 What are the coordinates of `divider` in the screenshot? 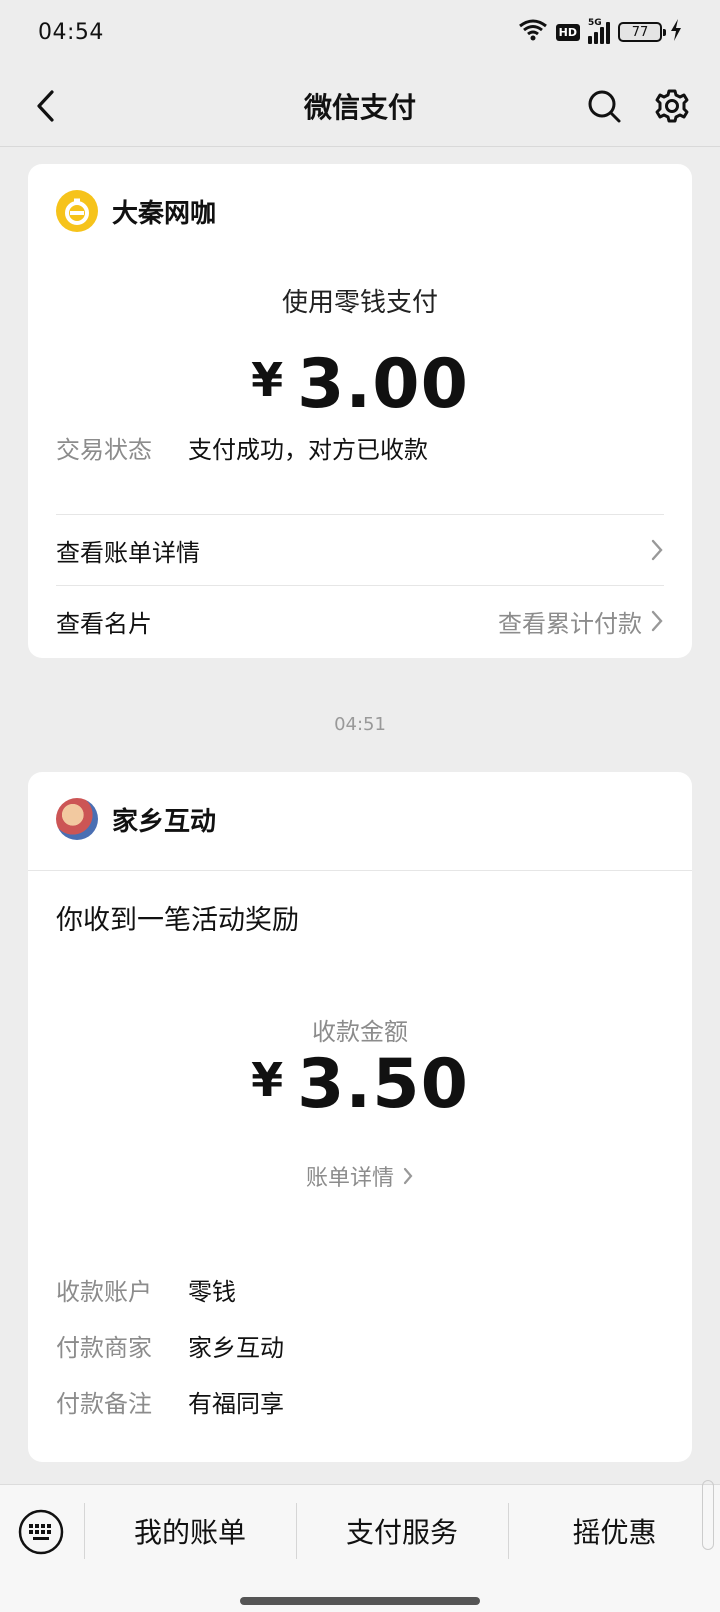 It's located at (360, 870).